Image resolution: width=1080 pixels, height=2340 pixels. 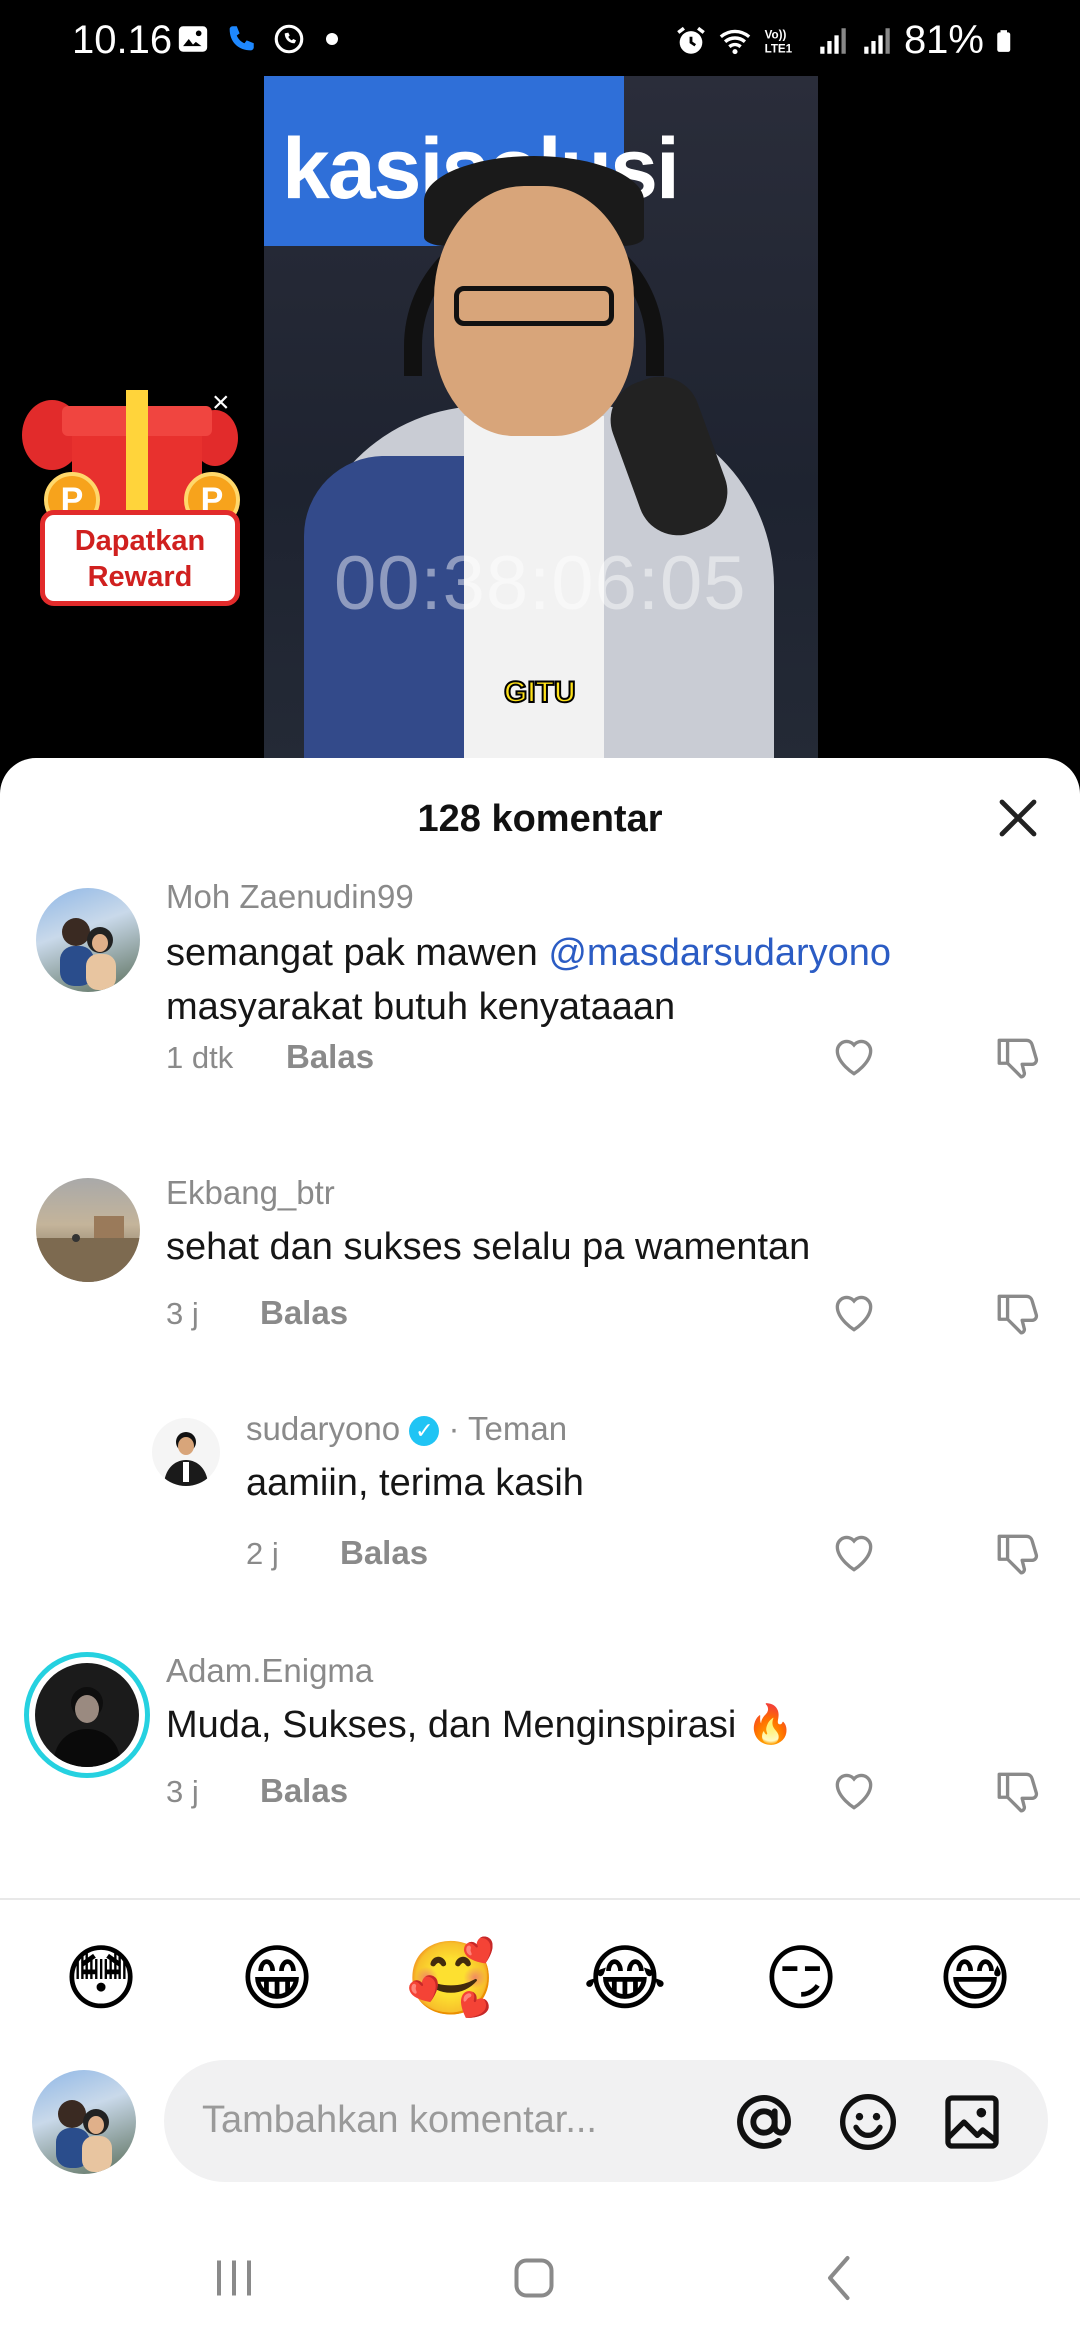 I want to click on emoji-flushed: 😳, so click(x=101, y=1979).